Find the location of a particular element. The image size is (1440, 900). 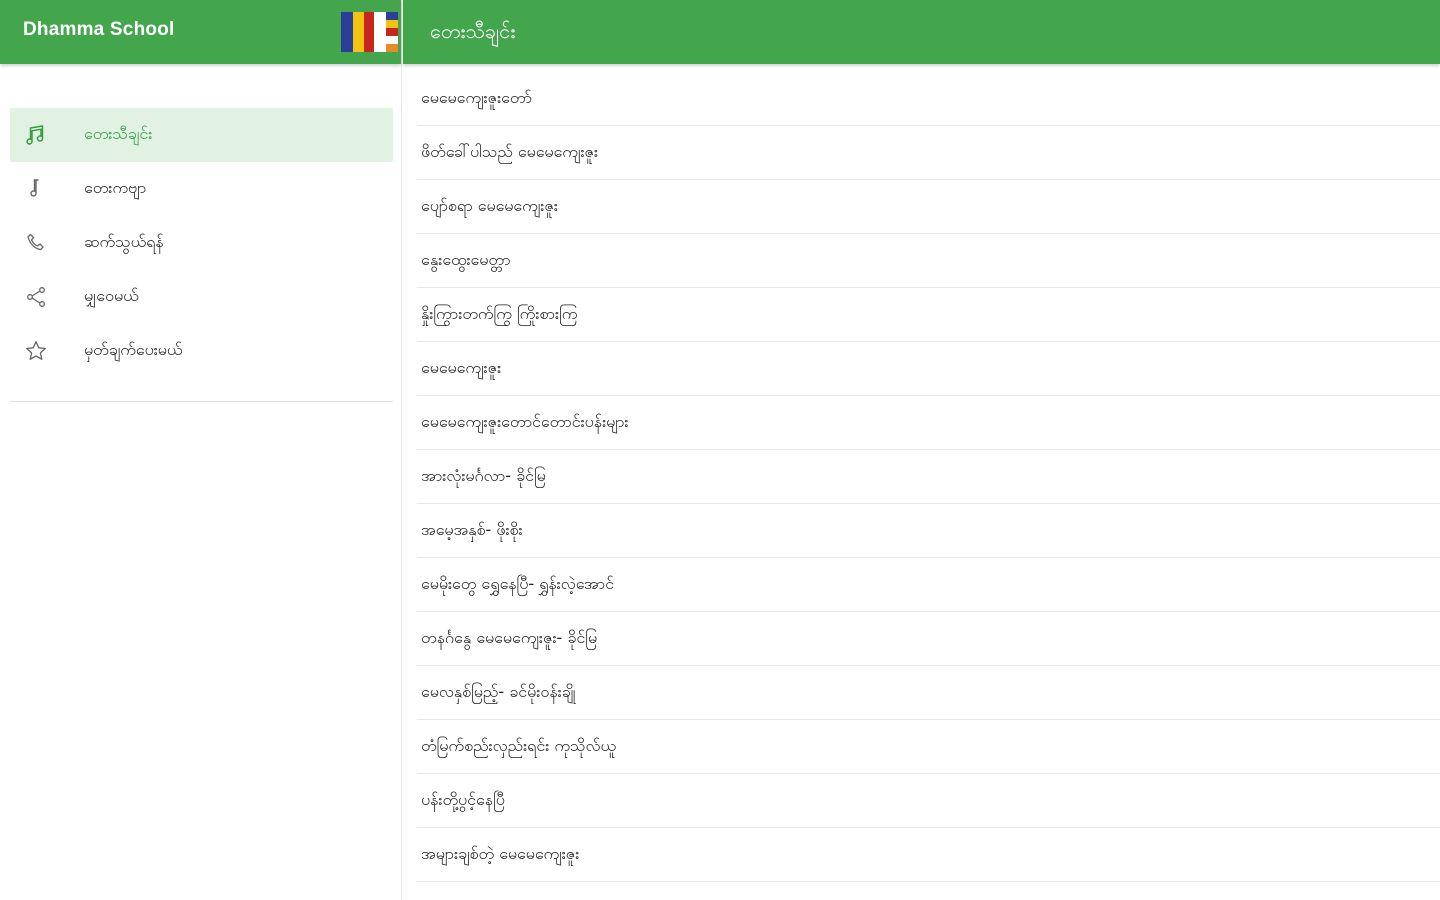

list-item: မေလနှစ်မြည့်- ခင်မိုးဝန်းချို is located at coordinates (928, 693).